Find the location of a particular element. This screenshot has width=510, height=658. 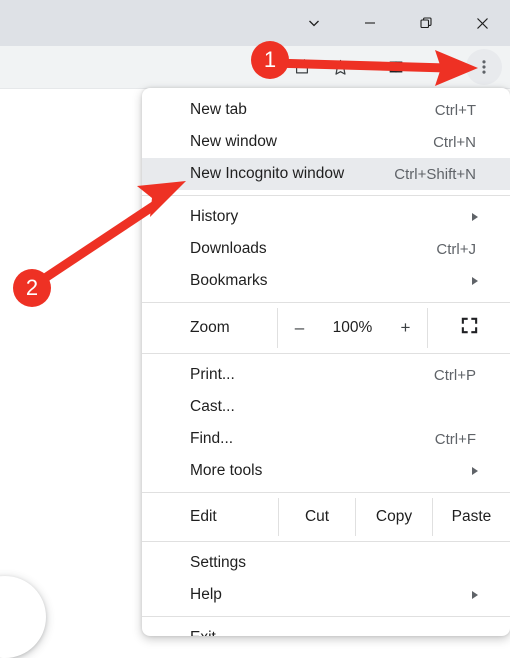

window-controls is located at coordinates (398, 23).